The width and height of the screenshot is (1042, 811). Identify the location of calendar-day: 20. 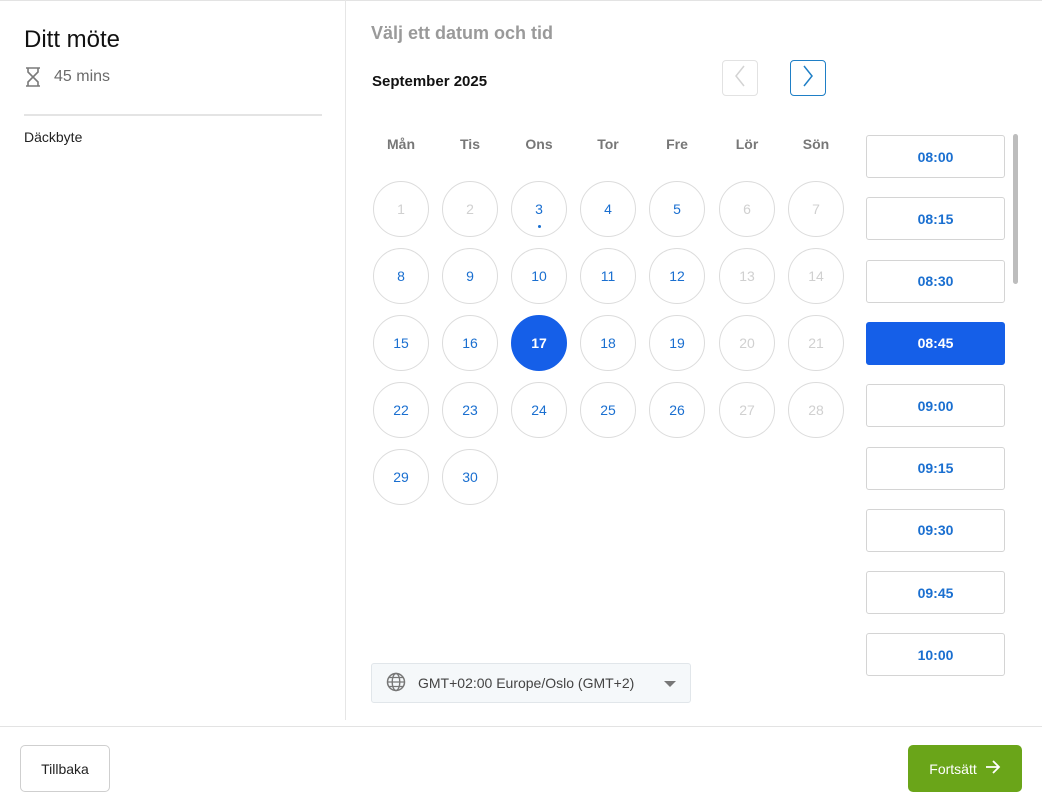
(747, 343).